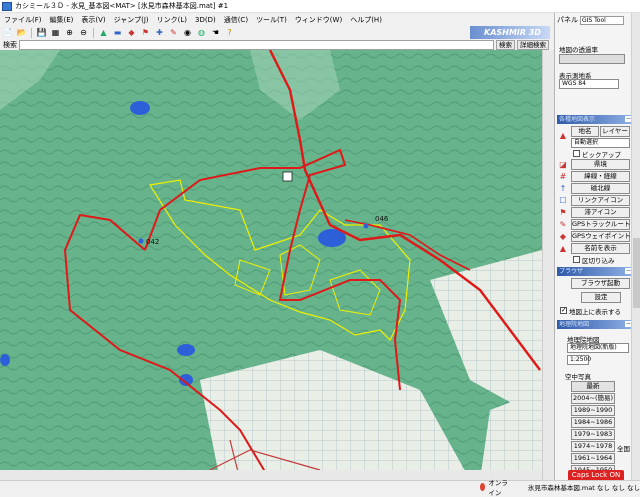  I want to click on help-icon: ?, so click(229, 33).